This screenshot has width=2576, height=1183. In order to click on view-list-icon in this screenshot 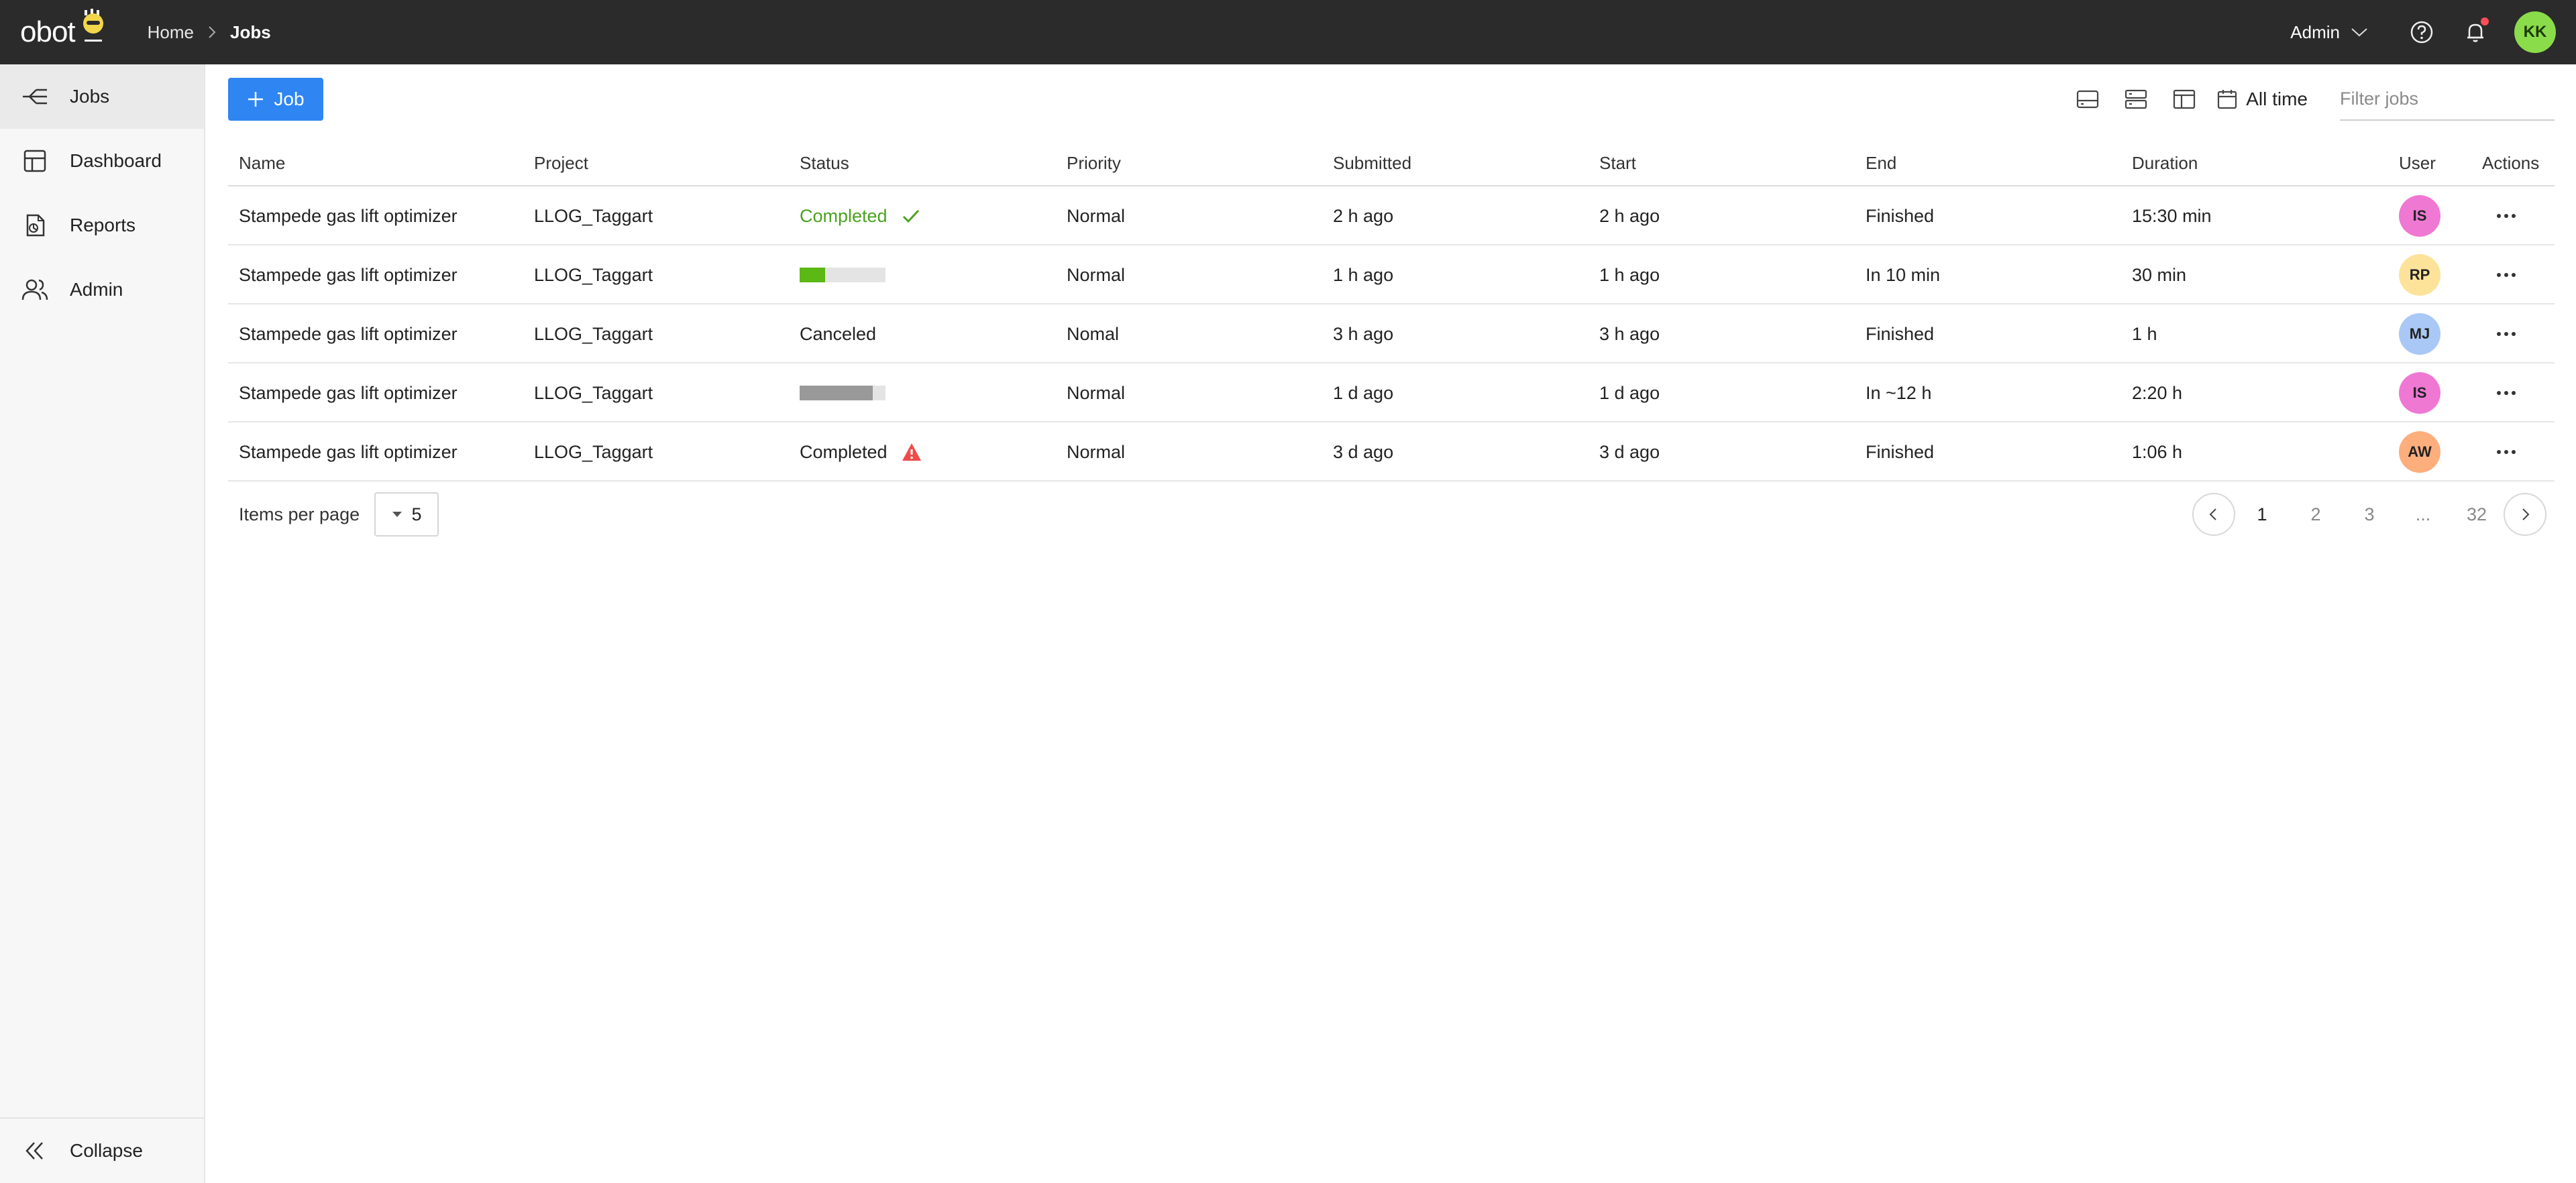, I will do `click(2136, 99)`.